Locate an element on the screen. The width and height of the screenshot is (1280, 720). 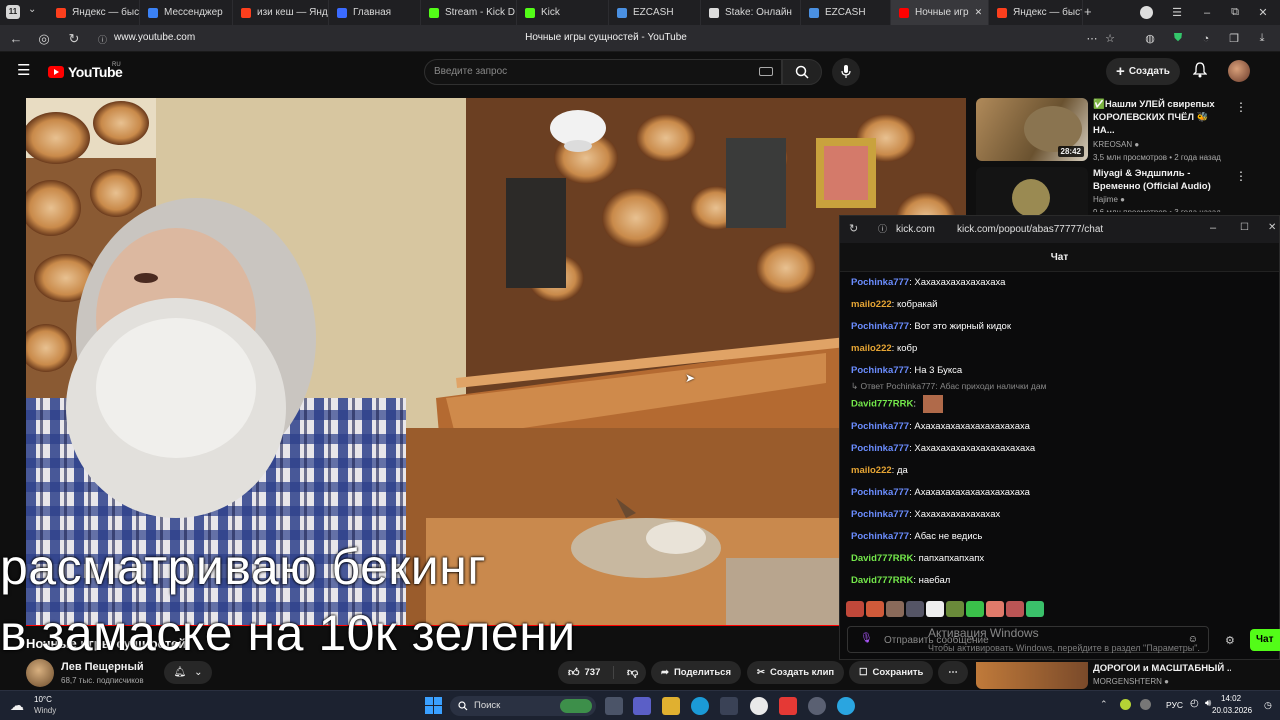
channel-avatar is located at coordinates (40, 673).